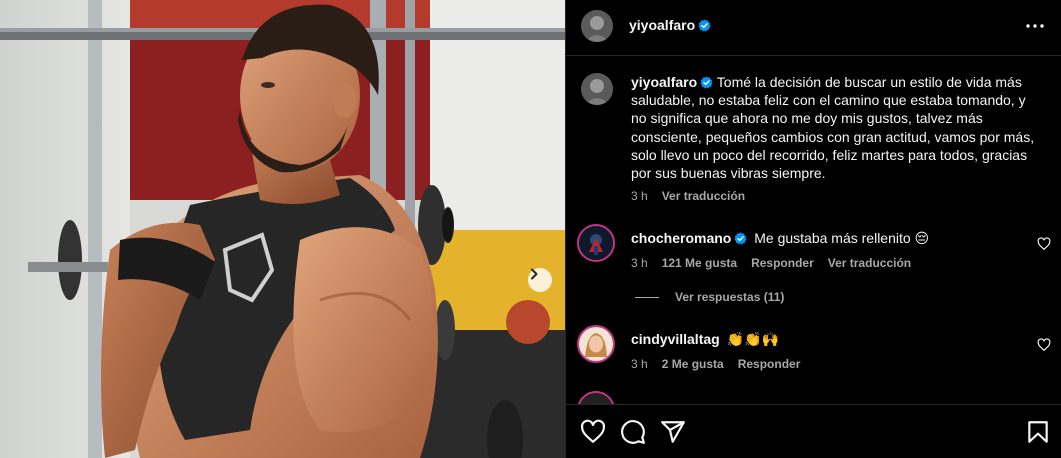  I want to click on more-options-icon, so click(1035, 26).